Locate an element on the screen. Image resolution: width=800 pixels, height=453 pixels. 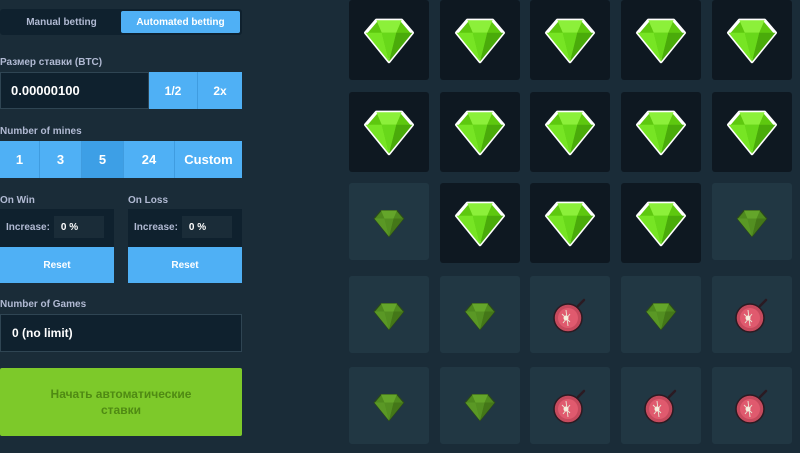
tile-r2-c2 is located at coordinates (480, 132).